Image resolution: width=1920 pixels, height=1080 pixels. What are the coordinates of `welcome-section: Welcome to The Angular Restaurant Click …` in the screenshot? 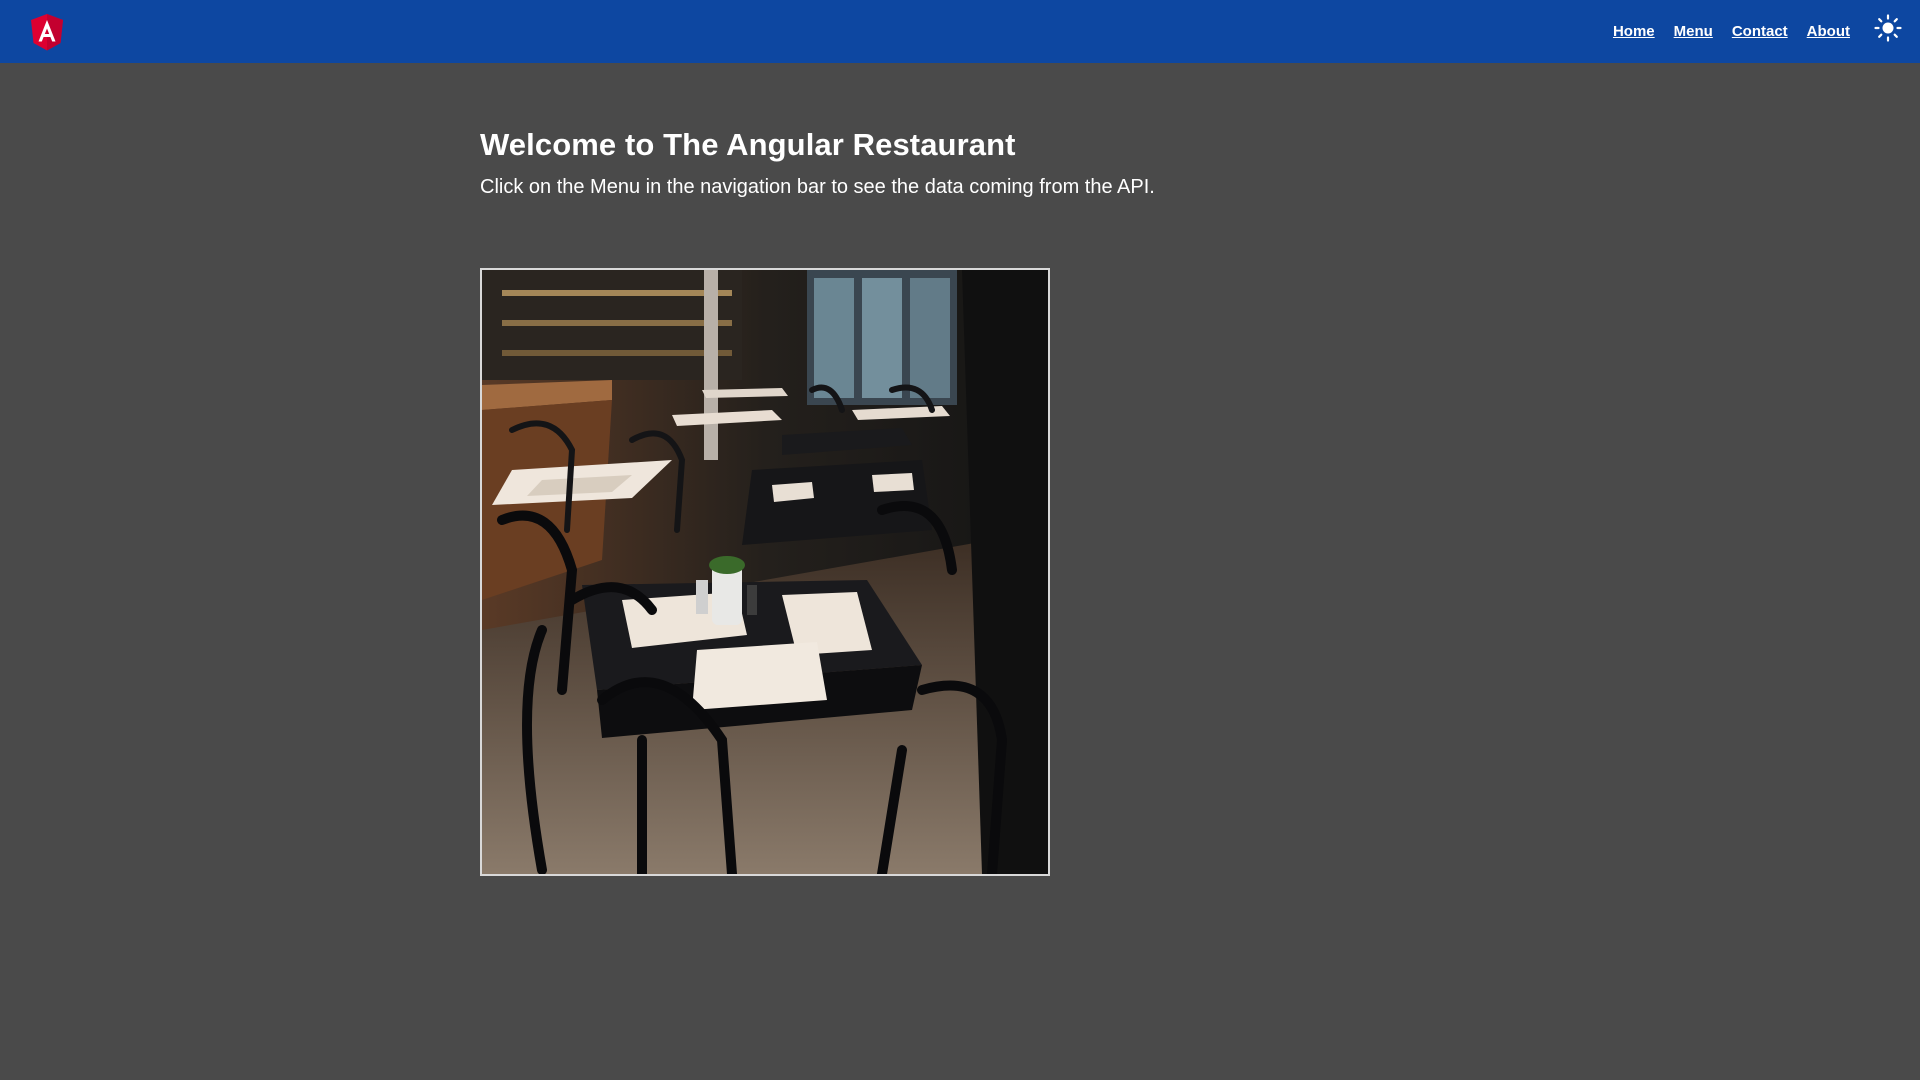 It's located at (960, 163).